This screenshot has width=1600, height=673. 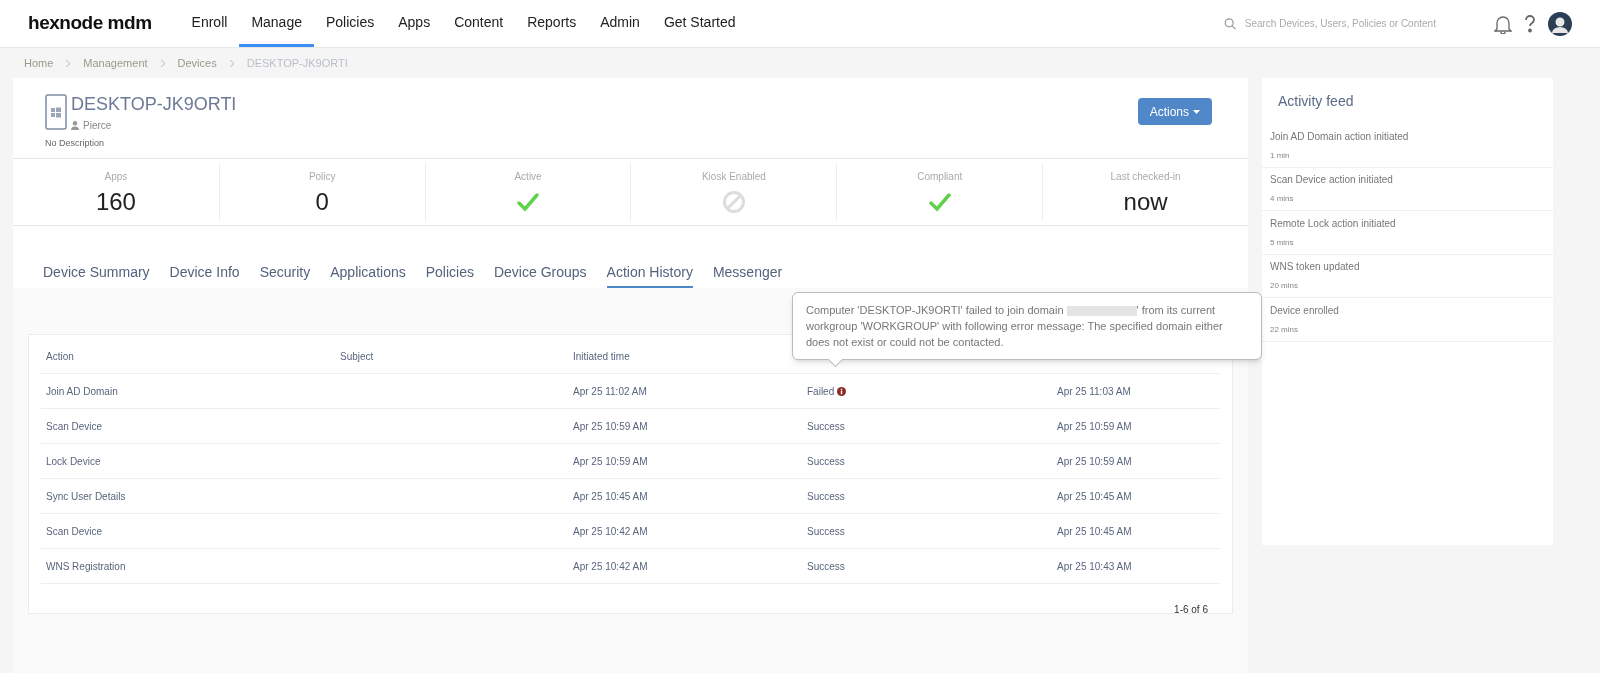 What do you see at coordinates (322, 201) in the screenshot?
I see `stat-value: 0` at bounding box center [322, 201].